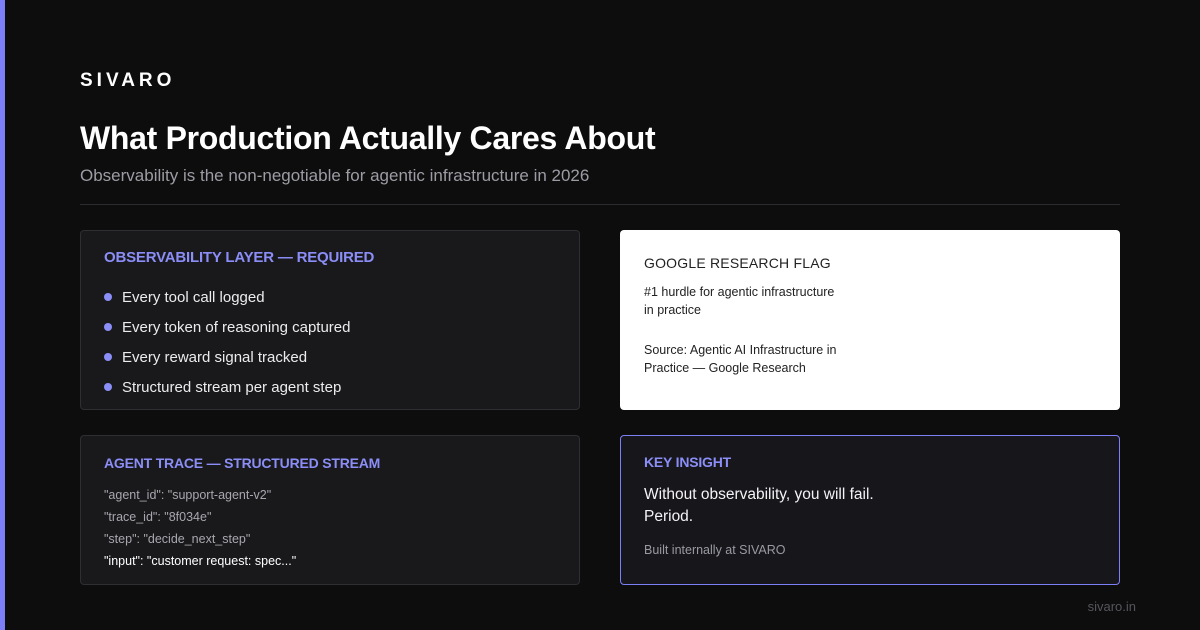 This screenshot has height=630, width=1200. What do you see at coordinates (215, 357) in the screenshot?
I see `list-item-label: Every reward signal tracked` at bounding box center [215, 357].